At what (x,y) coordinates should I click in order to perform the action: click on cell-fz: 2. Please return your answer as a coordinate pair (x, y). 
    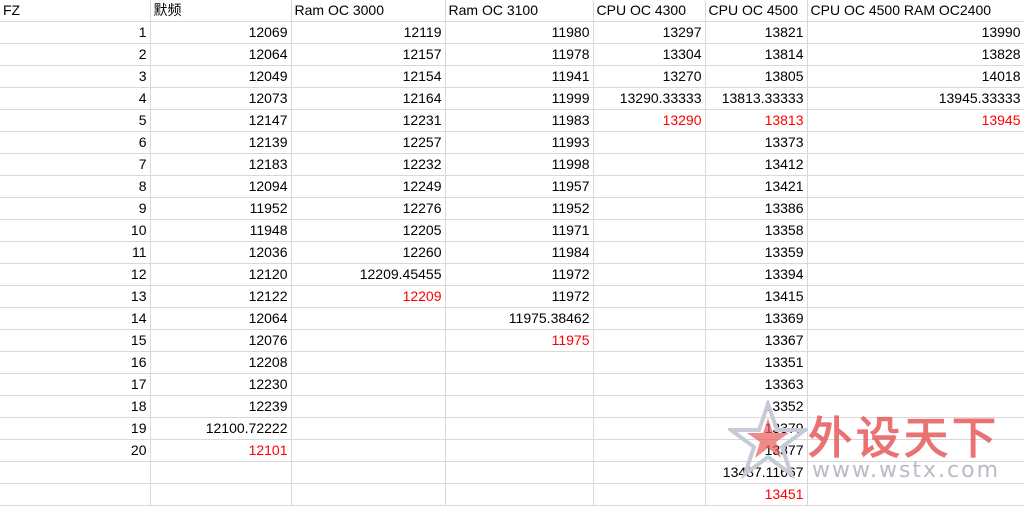
    Looking at the image, I should click on (75, 54).